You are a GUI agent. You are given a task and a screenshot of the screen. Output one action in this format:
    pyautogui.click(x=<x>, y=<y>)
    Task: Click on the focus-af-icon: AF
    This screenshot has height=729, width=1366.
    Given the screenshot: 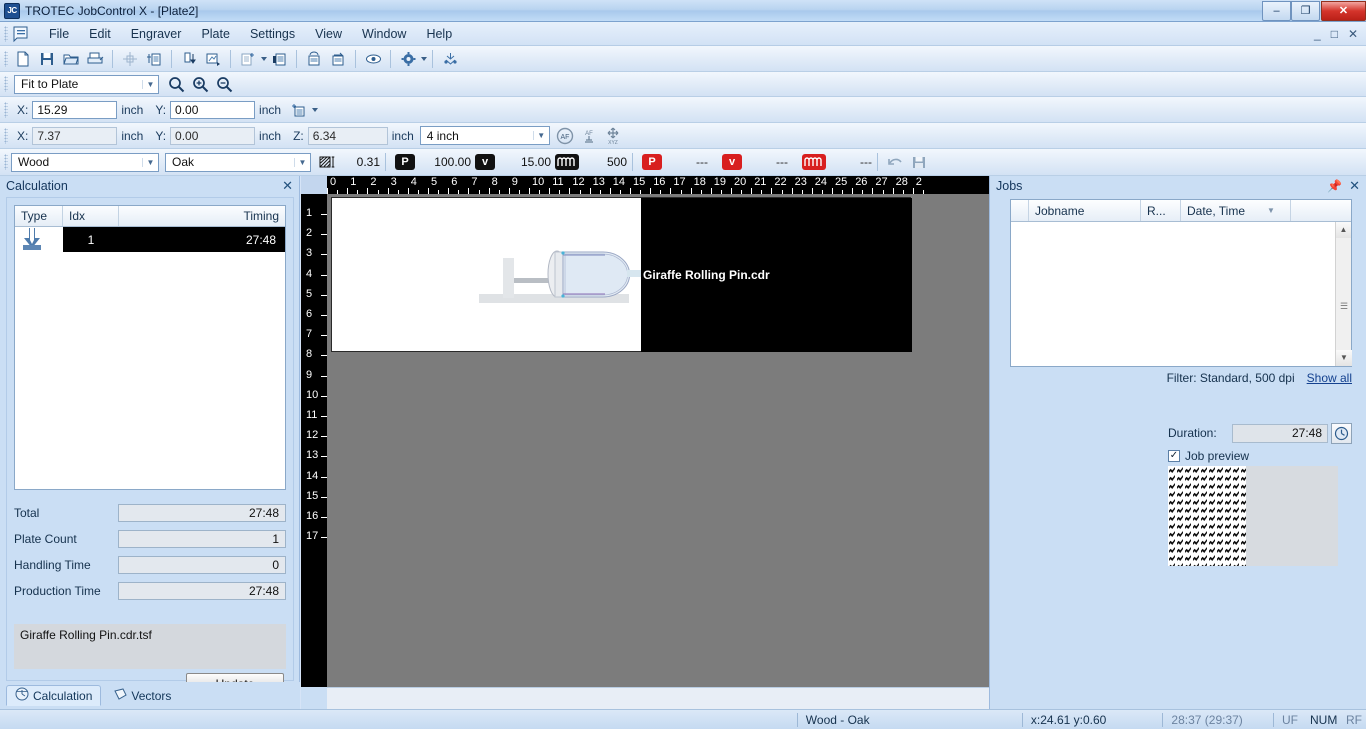 What is the action you would take?
    pyautogui.click(x=589, y=136)
    